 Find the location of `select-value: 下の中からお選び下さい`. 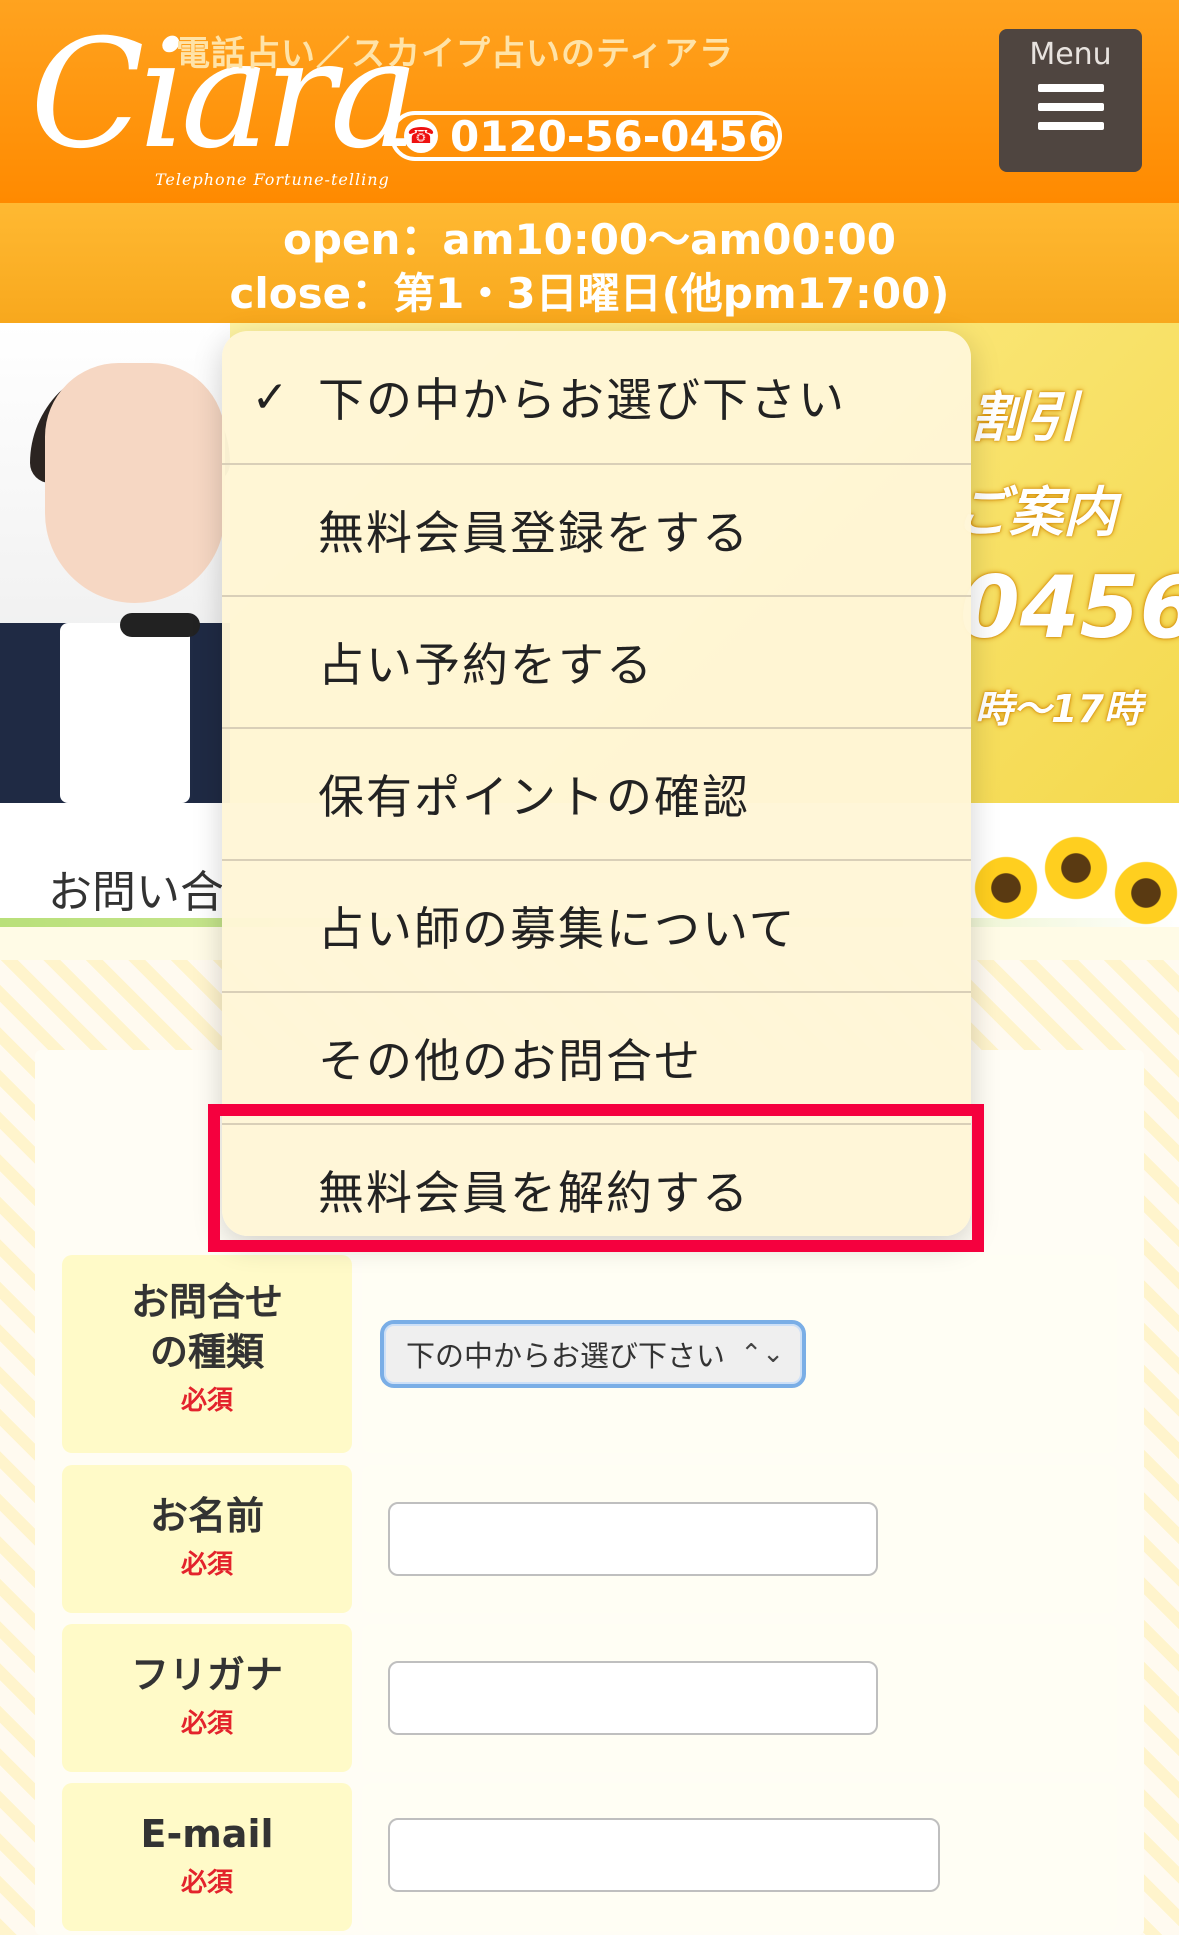

select-value: 下の中からお選び下さい is located at coordinates (566, 1356).